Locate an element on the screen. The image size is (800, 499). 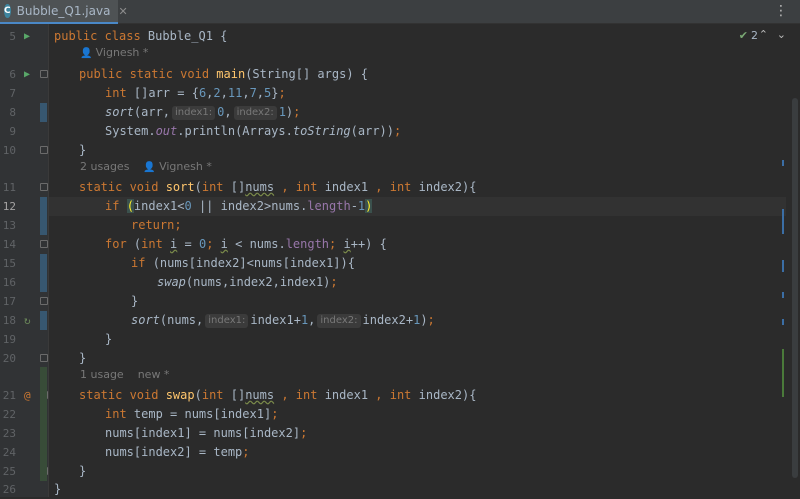
line-number: 21 is located at coordinates (8, 395).